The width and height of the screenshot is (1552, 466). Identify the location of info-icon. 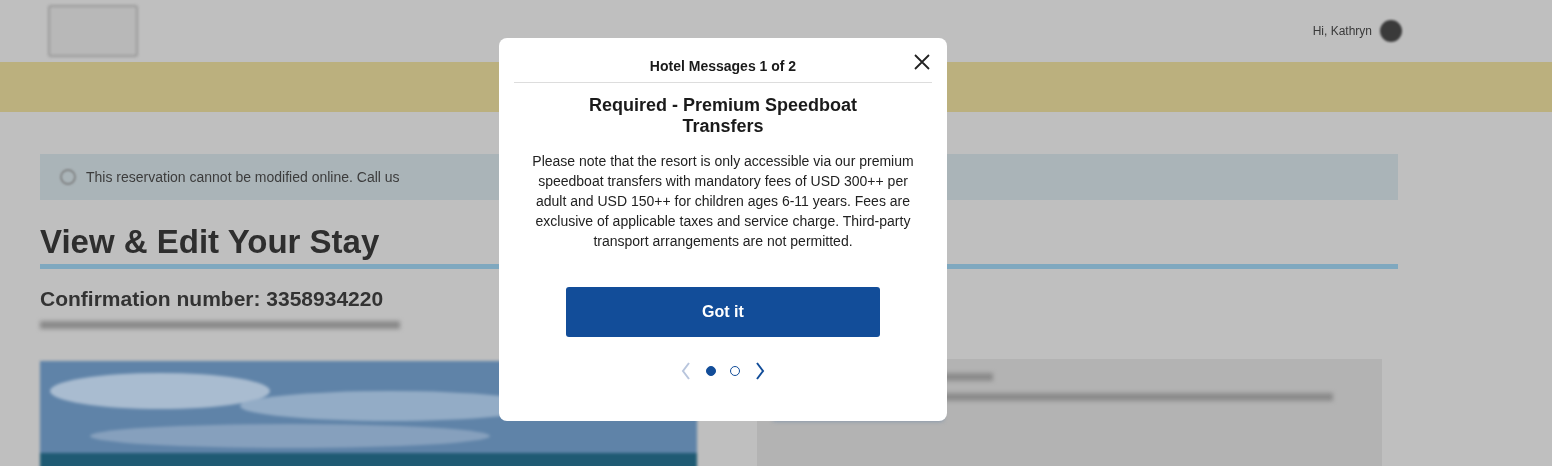
(68, 177).